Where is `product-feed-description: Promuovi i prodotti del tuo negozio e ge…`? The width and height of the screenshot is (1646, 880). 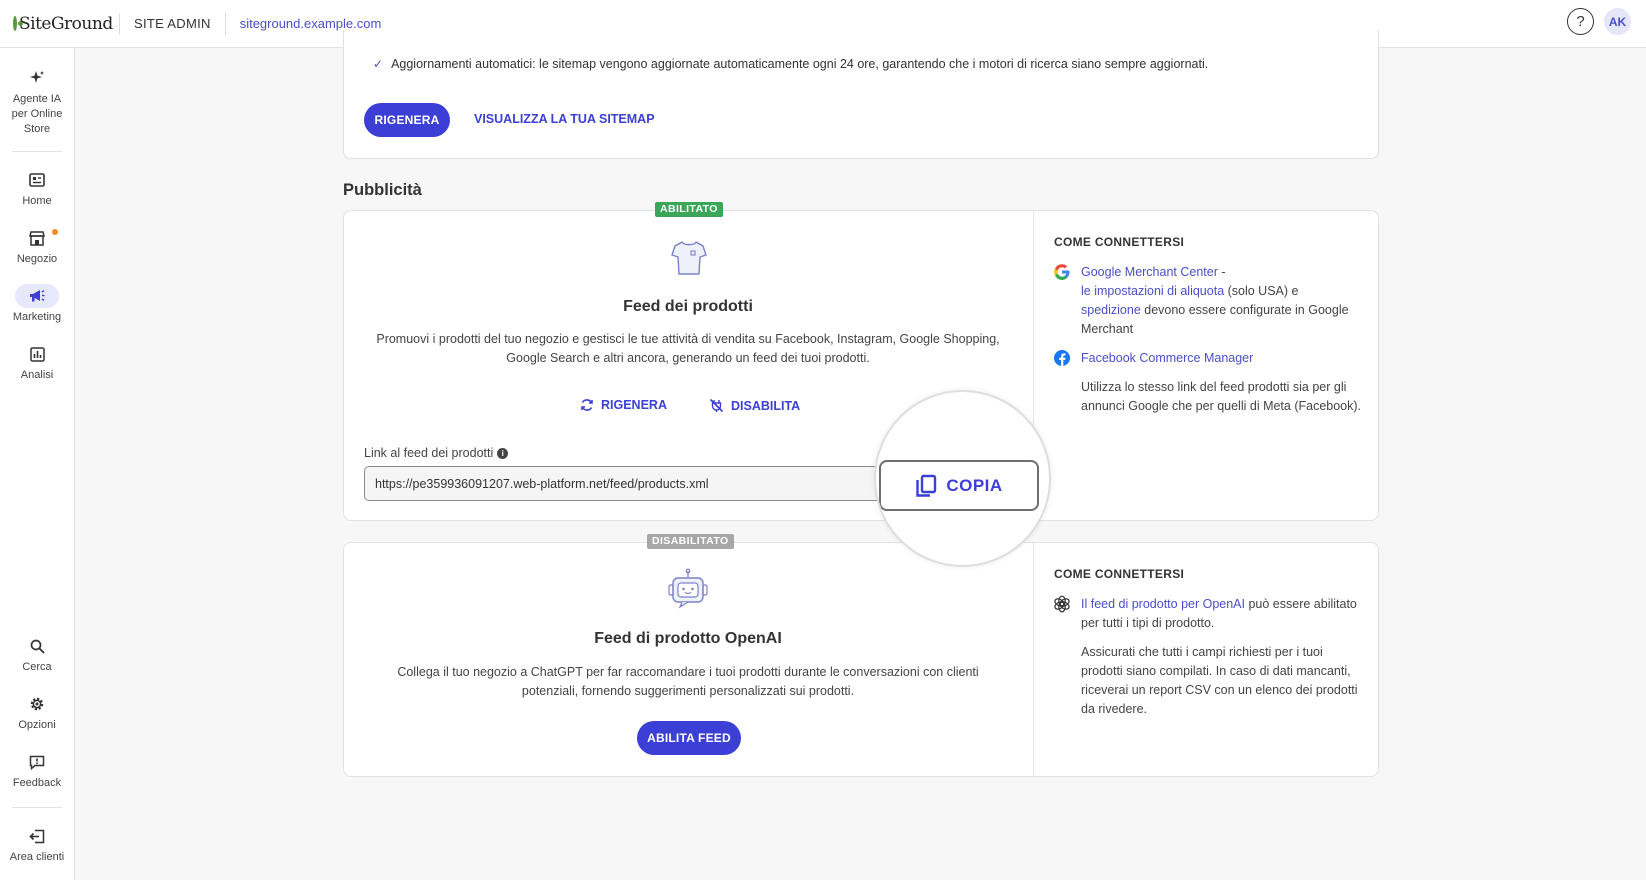
product-feed-description: Promuovi i prodotti del tuo negozio e ge… is located at coordinates (688, 348).